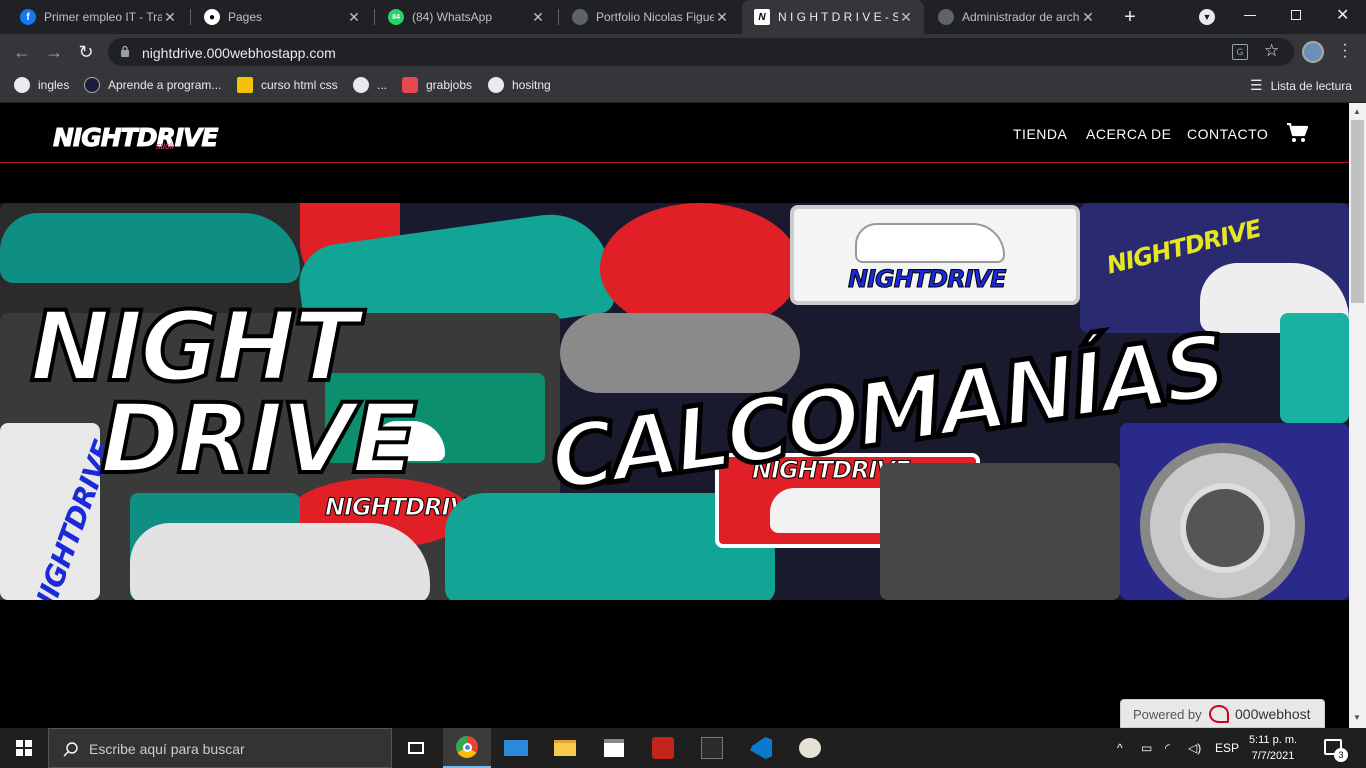  Describe the element at coordinates (701, 52) in the screenshot. I see `address-bar: nightdrive.000webhostapp.com G ☆` at that location.